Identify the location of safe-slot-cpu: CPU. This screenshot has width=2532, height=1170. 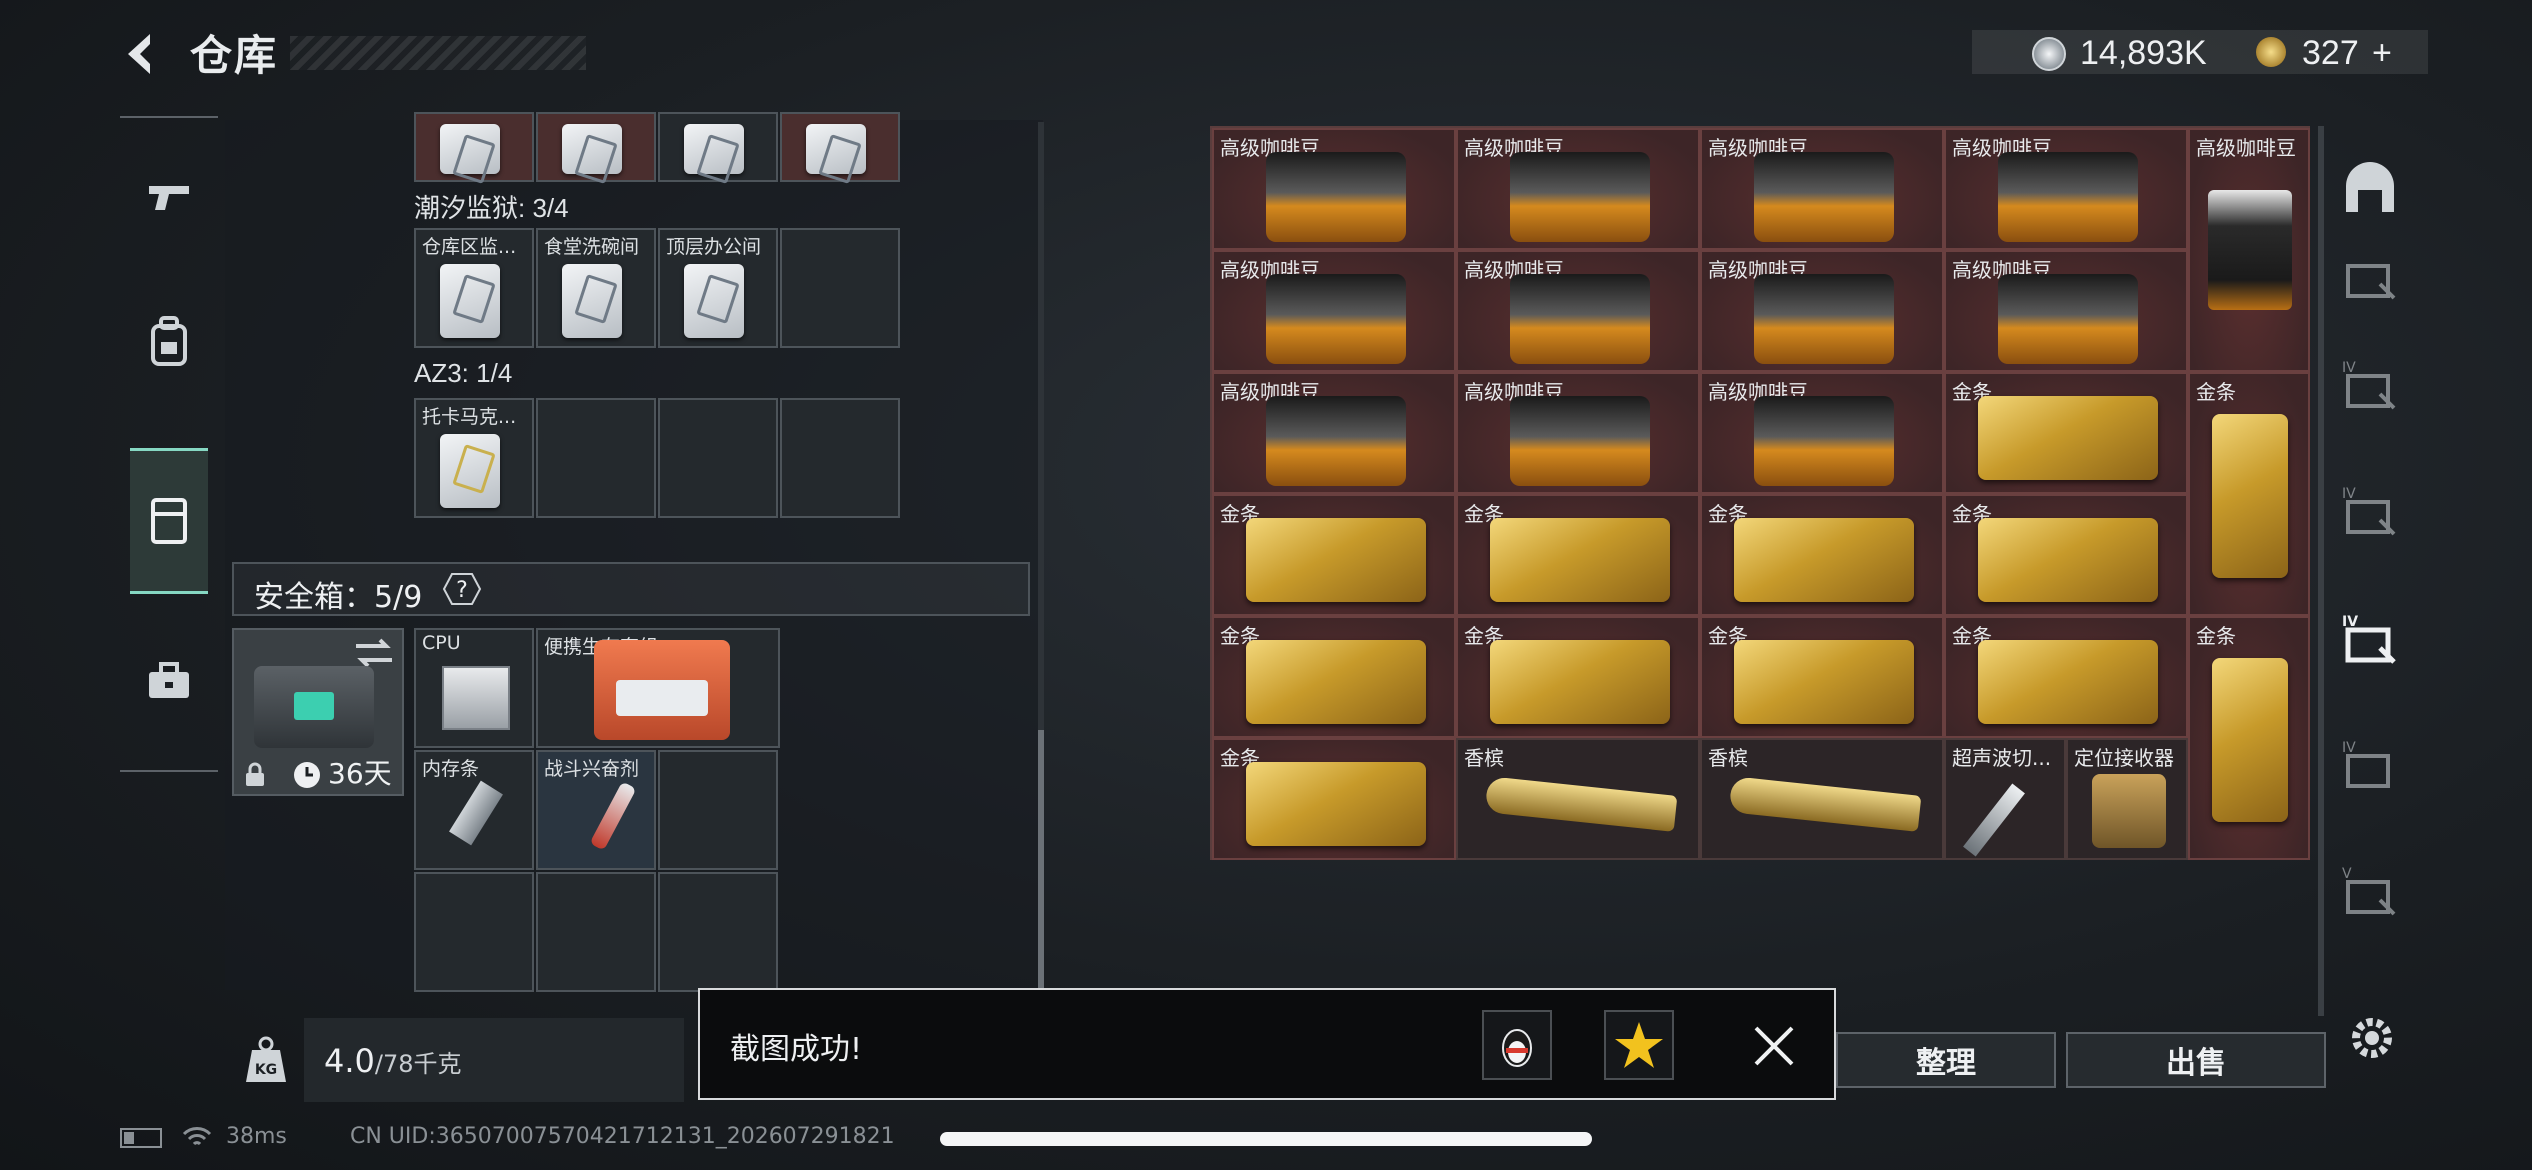
(474, 688).